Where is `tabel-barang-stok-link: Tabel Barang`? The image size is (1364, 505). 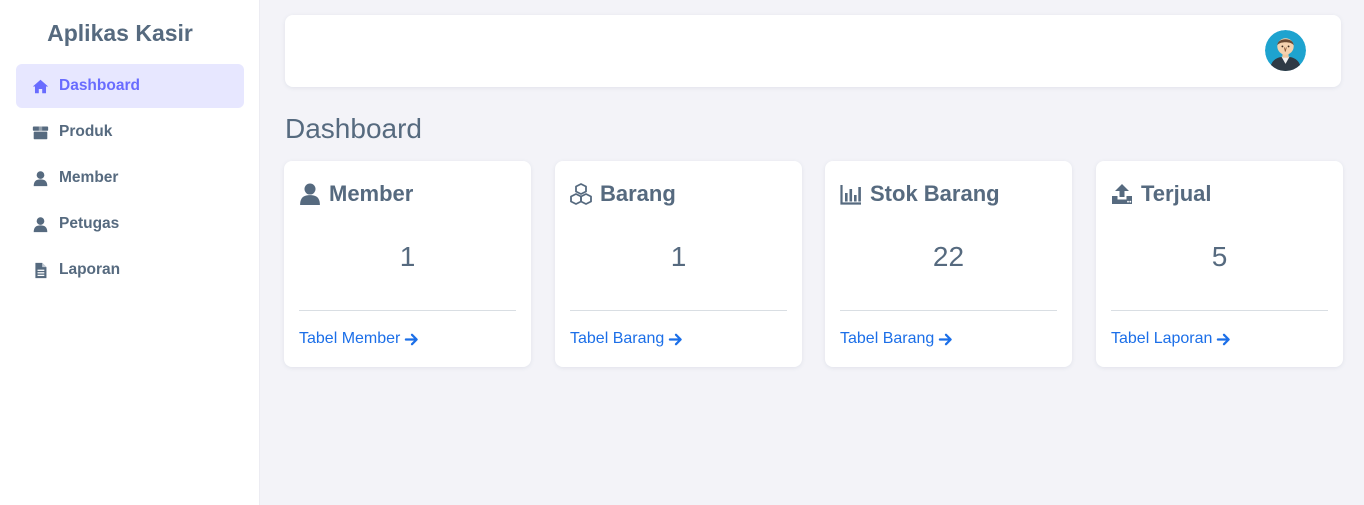
tabel-barang-stok-link: Tabel Barang is located at coordinates (896, 339).